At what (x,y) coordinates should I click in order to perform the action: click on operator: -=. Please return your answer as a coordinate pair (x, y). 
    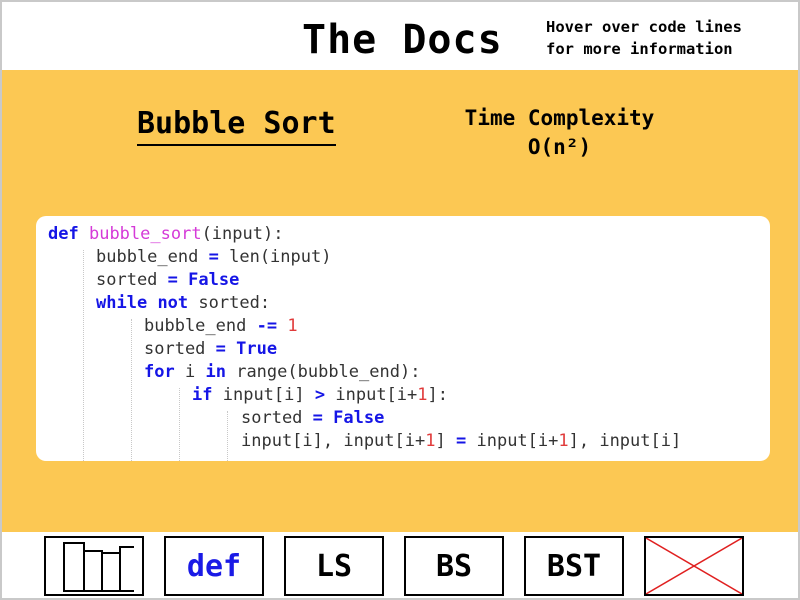
    Looking at the image, I should click on (267, 326).